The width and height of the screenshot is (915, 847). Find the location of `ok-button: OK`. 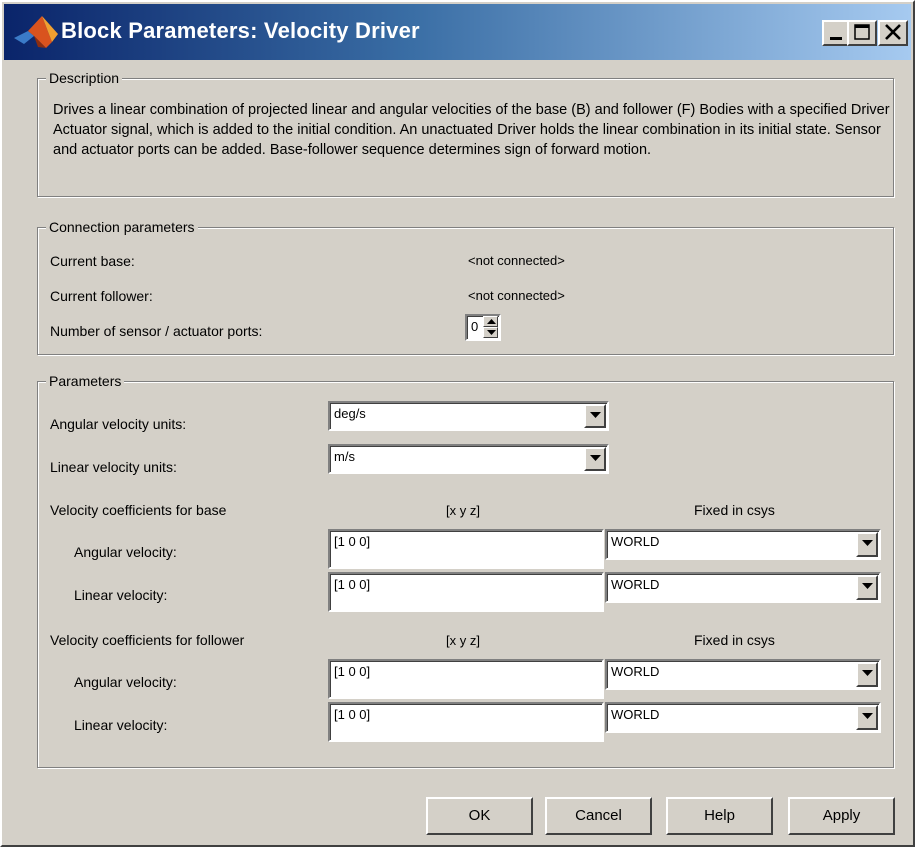

ok-button: OK is located at coordinates (479, 816).